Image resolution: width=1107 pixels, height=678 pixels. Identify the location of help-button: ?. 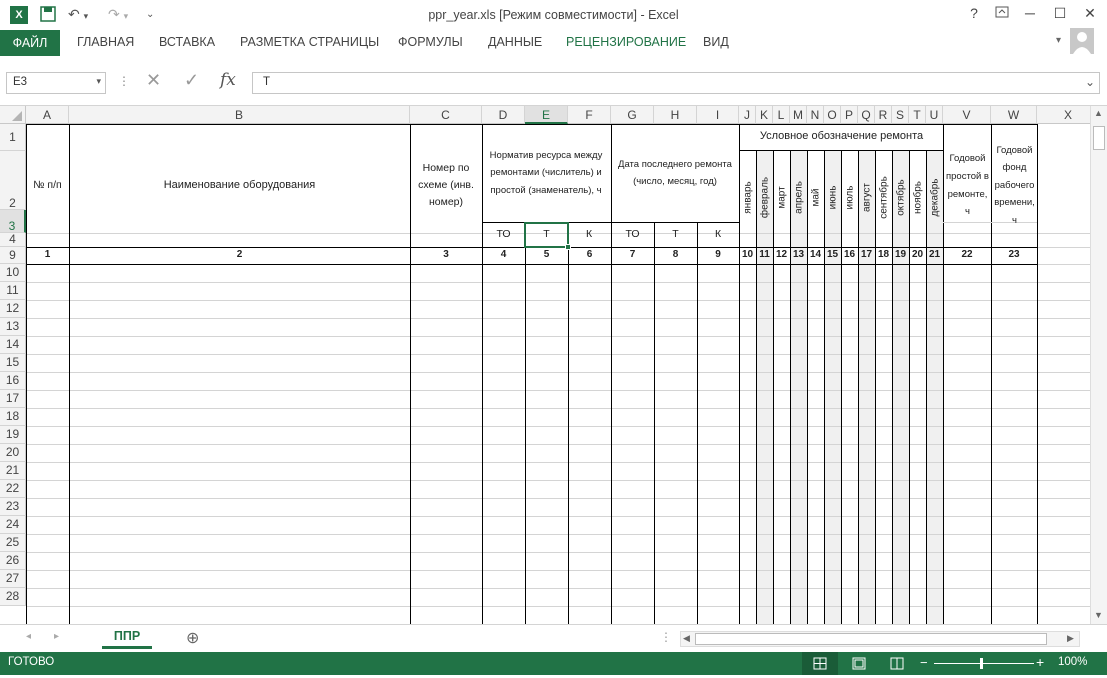
(974, 13).